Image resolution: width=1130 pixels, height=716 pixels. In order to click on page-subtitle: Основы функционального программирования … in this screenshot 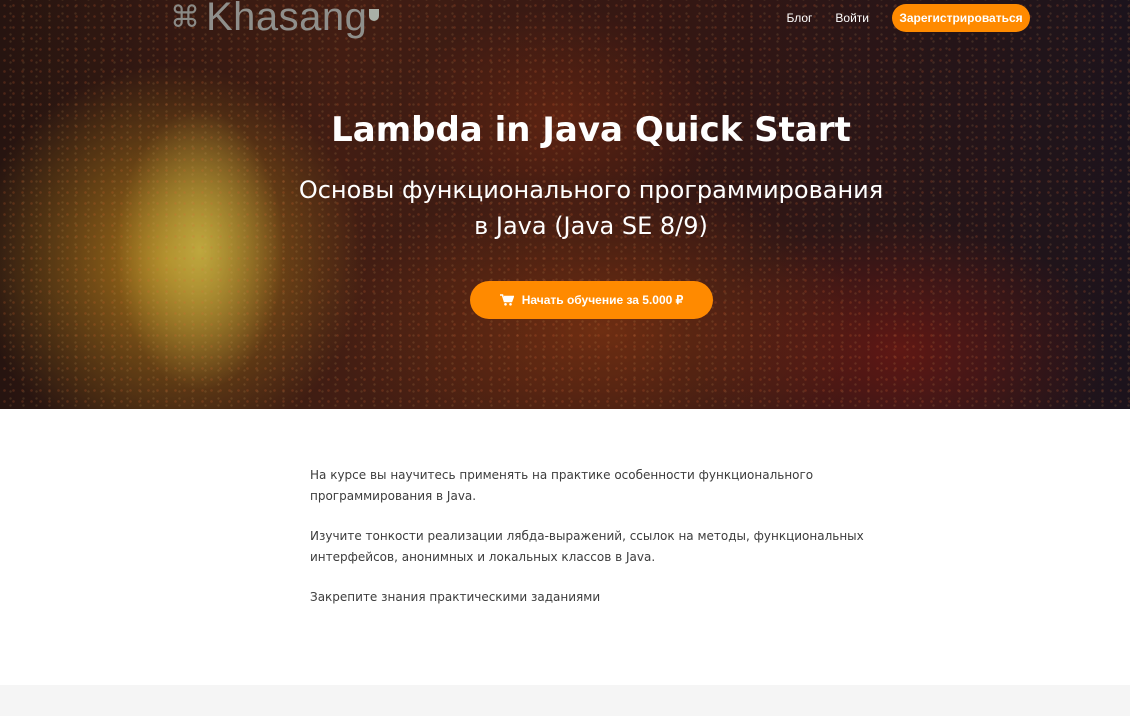, I will do `click(565, 208)`.